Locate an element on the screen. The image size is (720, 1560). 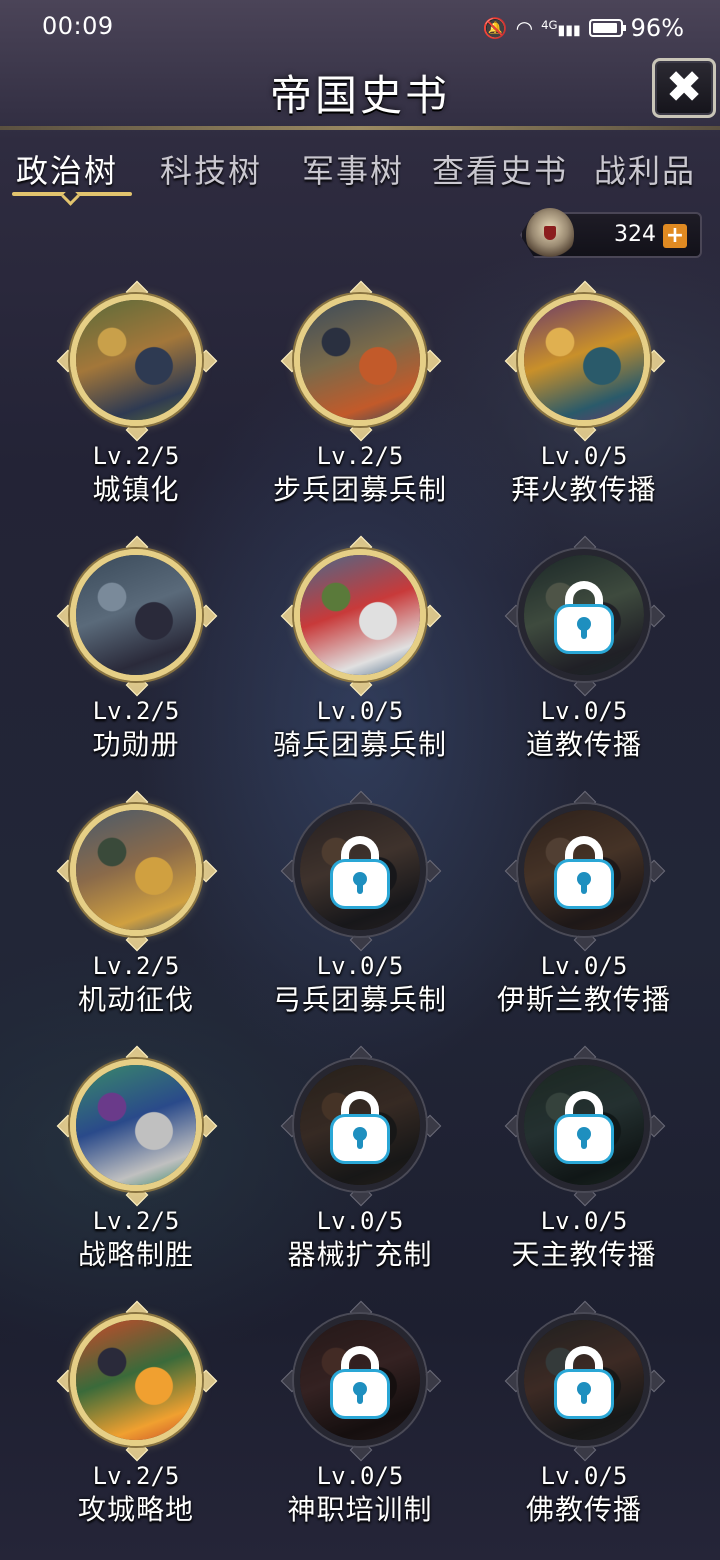
node-name: 弓兵团募兵制 is located at coordinates (359, 999).